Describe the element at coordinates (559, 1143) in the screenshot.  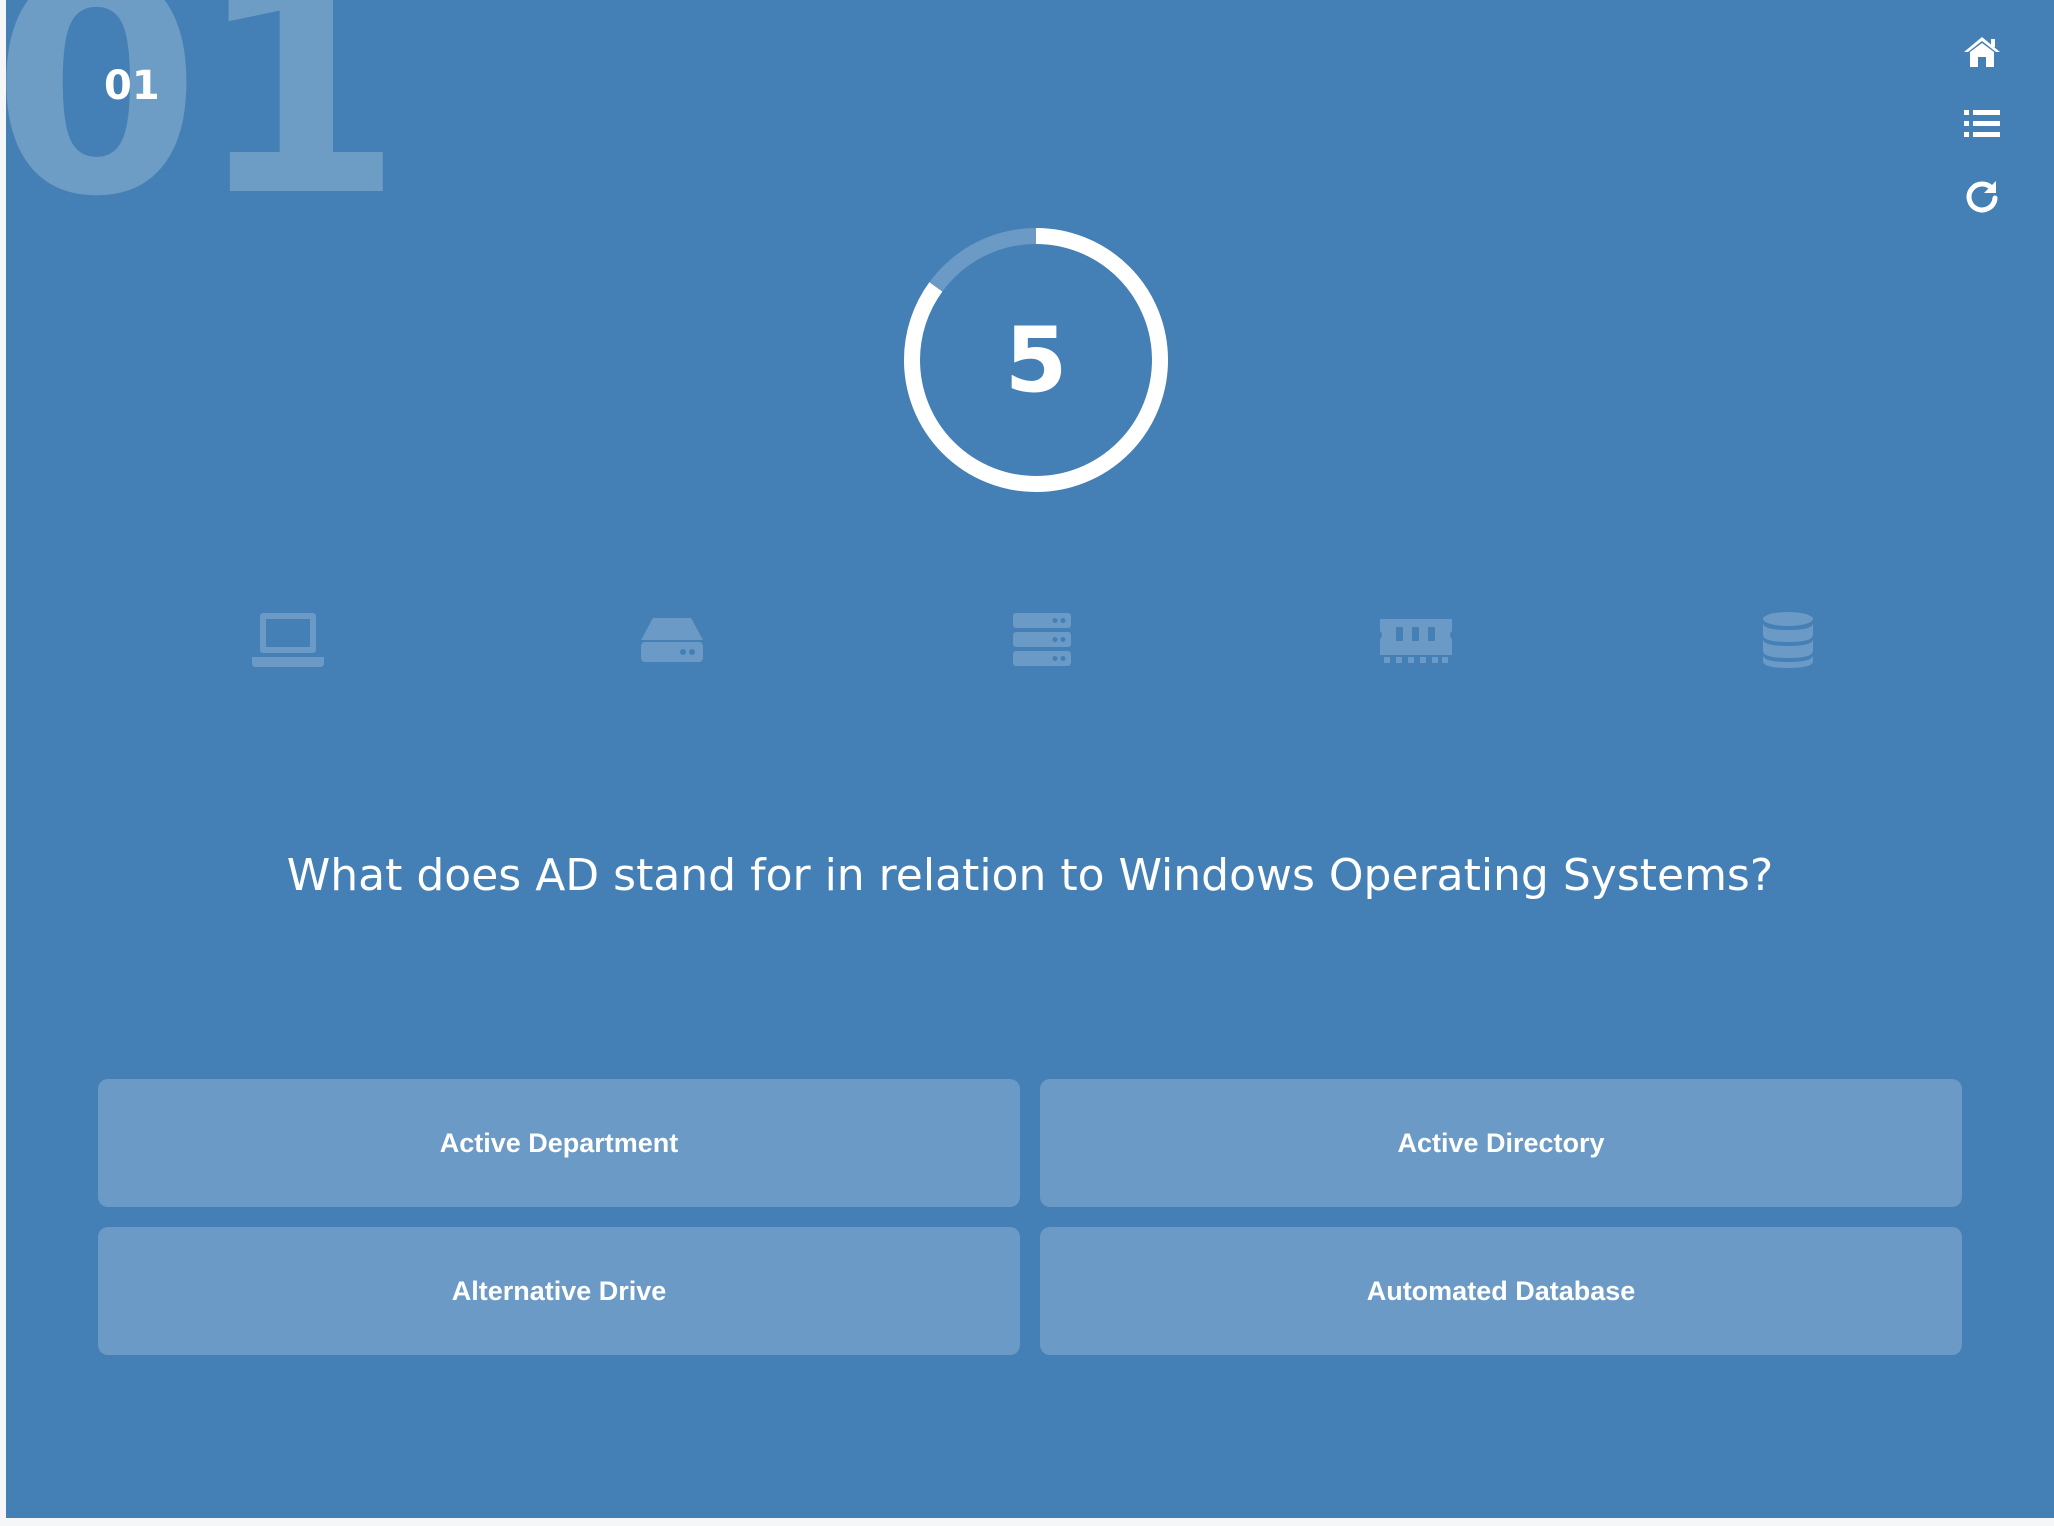
I see `answer-option-1: Active Department` at that location.